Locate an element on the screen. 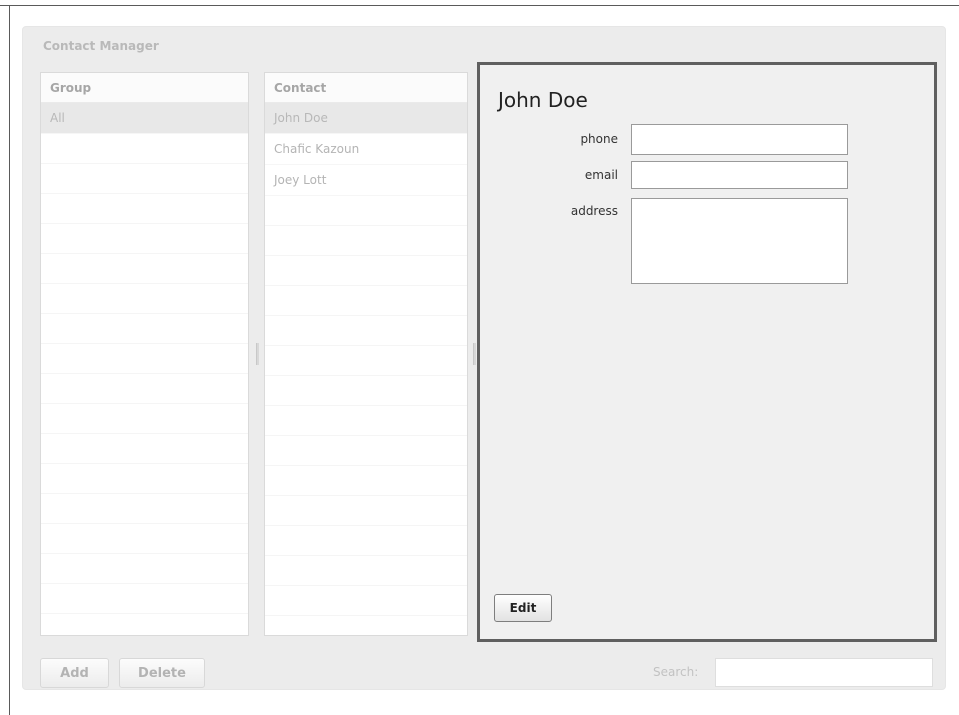 This screenshot has height=715, width=959. email-field is located at coordinates (739, 175).